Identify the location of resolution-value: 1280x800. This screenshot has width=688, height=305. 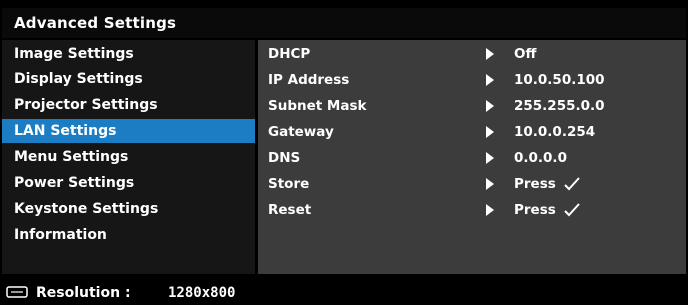
(202, 292).